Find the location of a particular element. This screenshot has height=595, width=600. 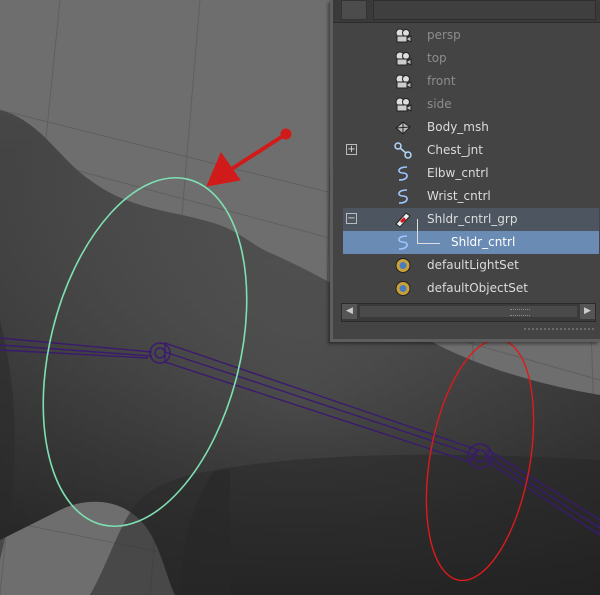

outliner-item-shldr-cntrl: Shldr_cntrl is located at coordinates (471, 236).